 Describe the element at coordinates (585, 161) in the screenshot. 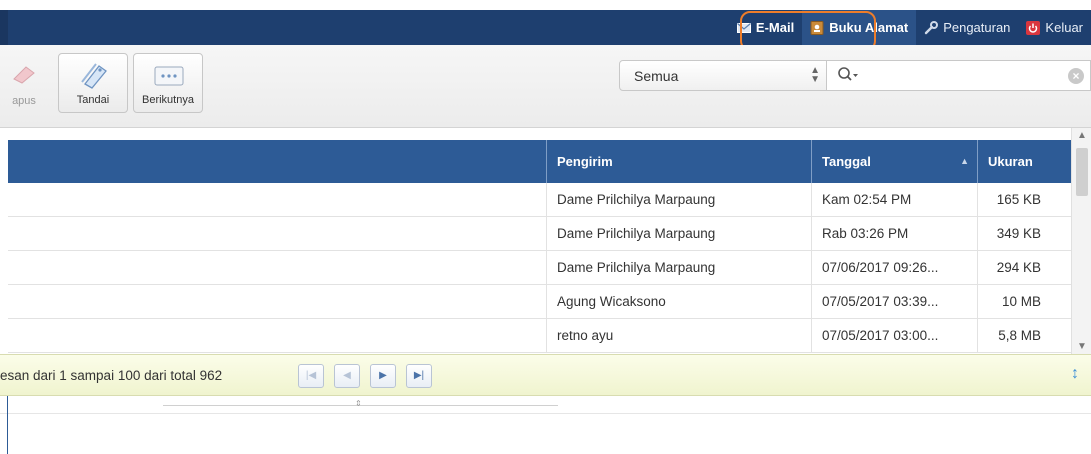

I see `column-sender-label: Pengirim` at that location.